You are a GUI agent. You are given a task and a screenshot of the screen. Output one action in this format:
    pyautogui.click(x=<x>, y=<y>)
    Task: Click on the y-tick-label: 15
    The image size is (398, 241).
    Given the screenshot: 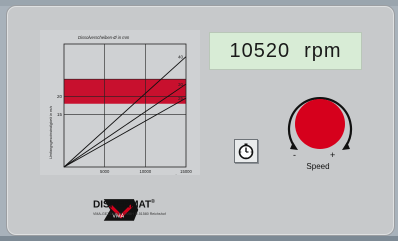 What is the action you would take?
    pyautogui.click(x=60, y=114)
    